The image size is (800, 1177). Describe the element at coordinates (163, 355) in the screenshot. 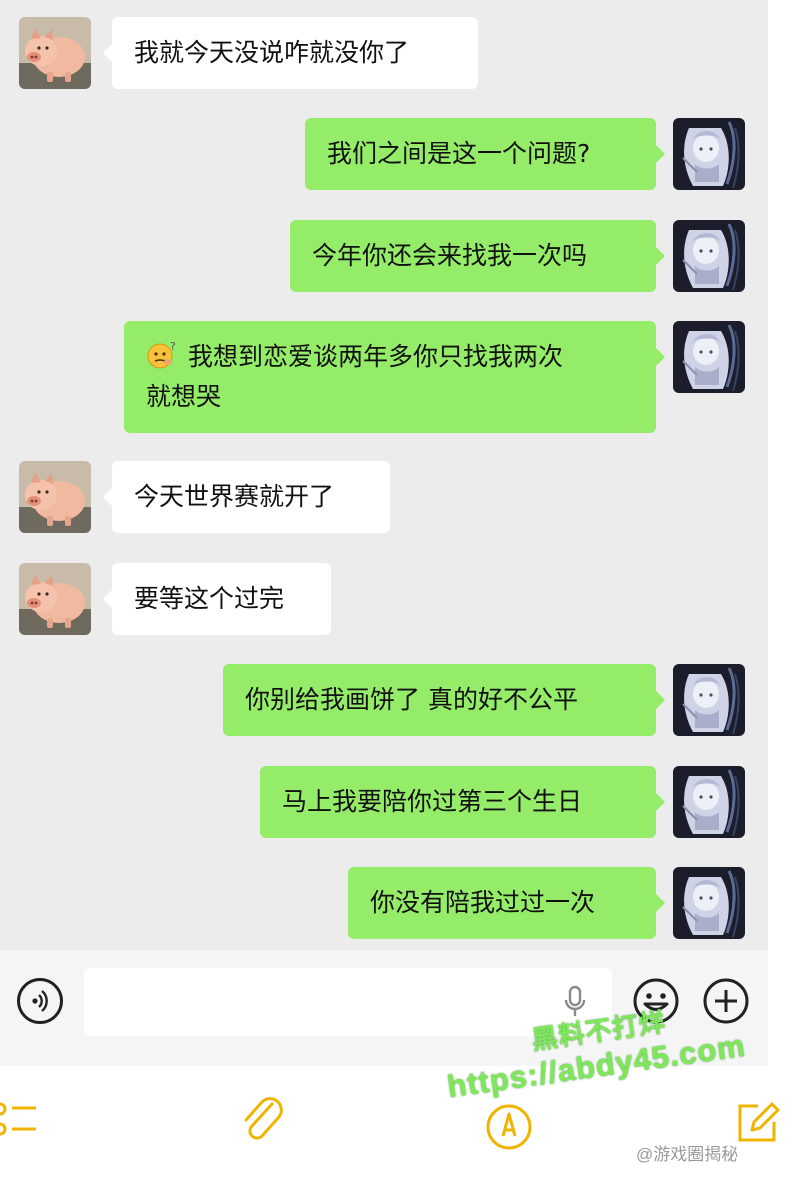

I see `thinking-face-emoji: ?` at that location.